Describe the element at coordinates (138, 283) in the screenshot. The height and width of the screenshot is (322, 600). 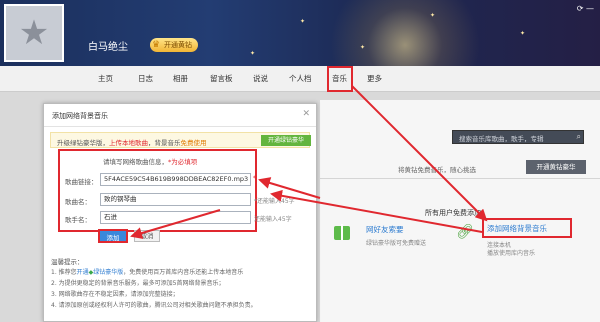
I see `tip-item: 2. 为提供更稳定的背景音乐服务，最多可添加5首网络背景音乐；` at that location.